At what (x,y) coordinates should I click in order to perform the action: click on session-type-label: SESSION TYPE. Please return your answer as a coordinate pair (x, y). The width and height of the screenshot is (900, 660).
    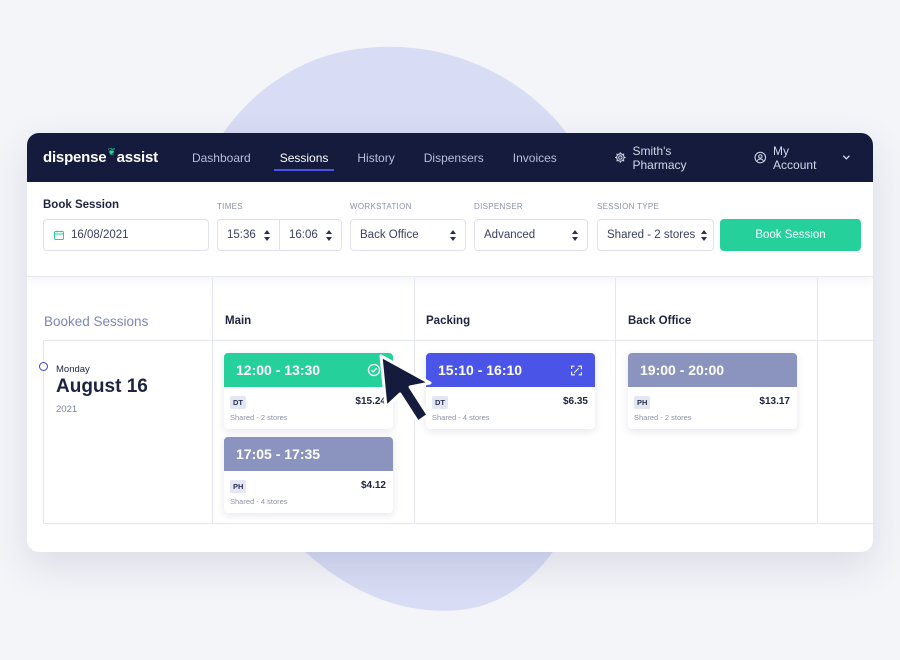
    Looking at the image, I should click on (628, 206).